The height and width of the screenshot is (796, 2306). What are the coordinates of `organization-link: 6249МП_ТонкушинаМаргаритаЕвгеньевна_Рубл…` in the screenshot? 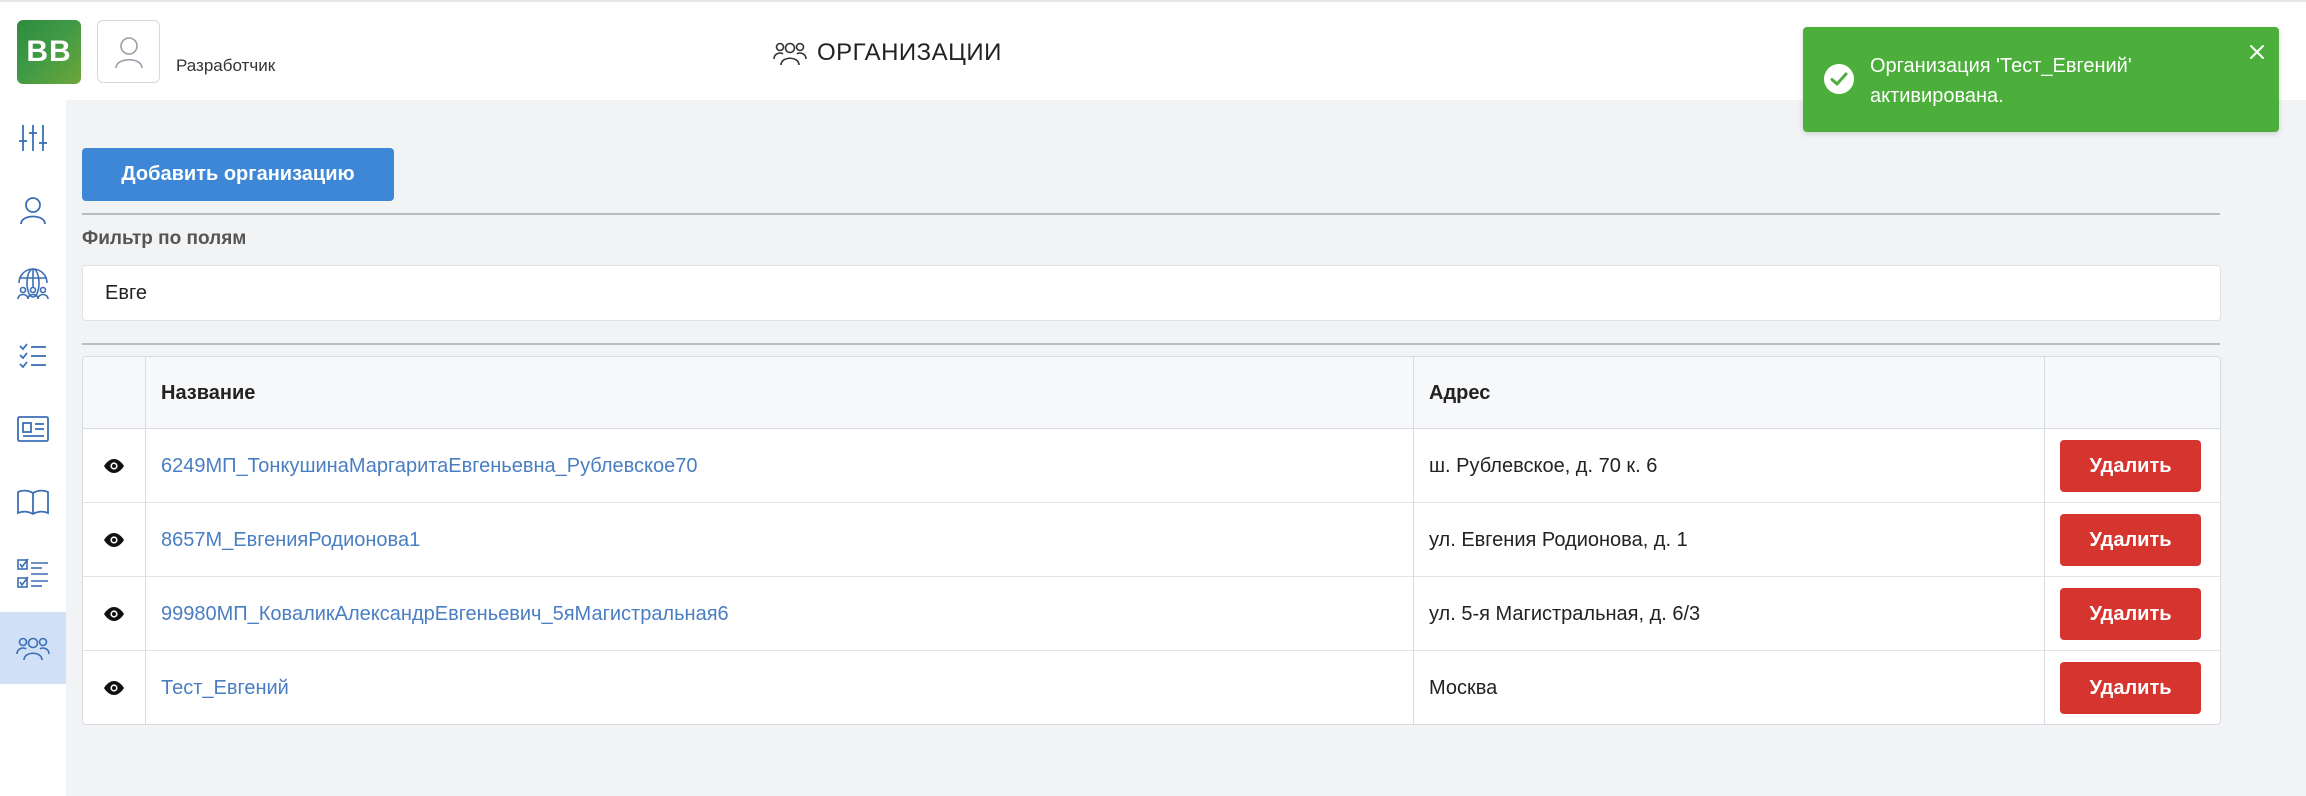 It's located at (429, 466).